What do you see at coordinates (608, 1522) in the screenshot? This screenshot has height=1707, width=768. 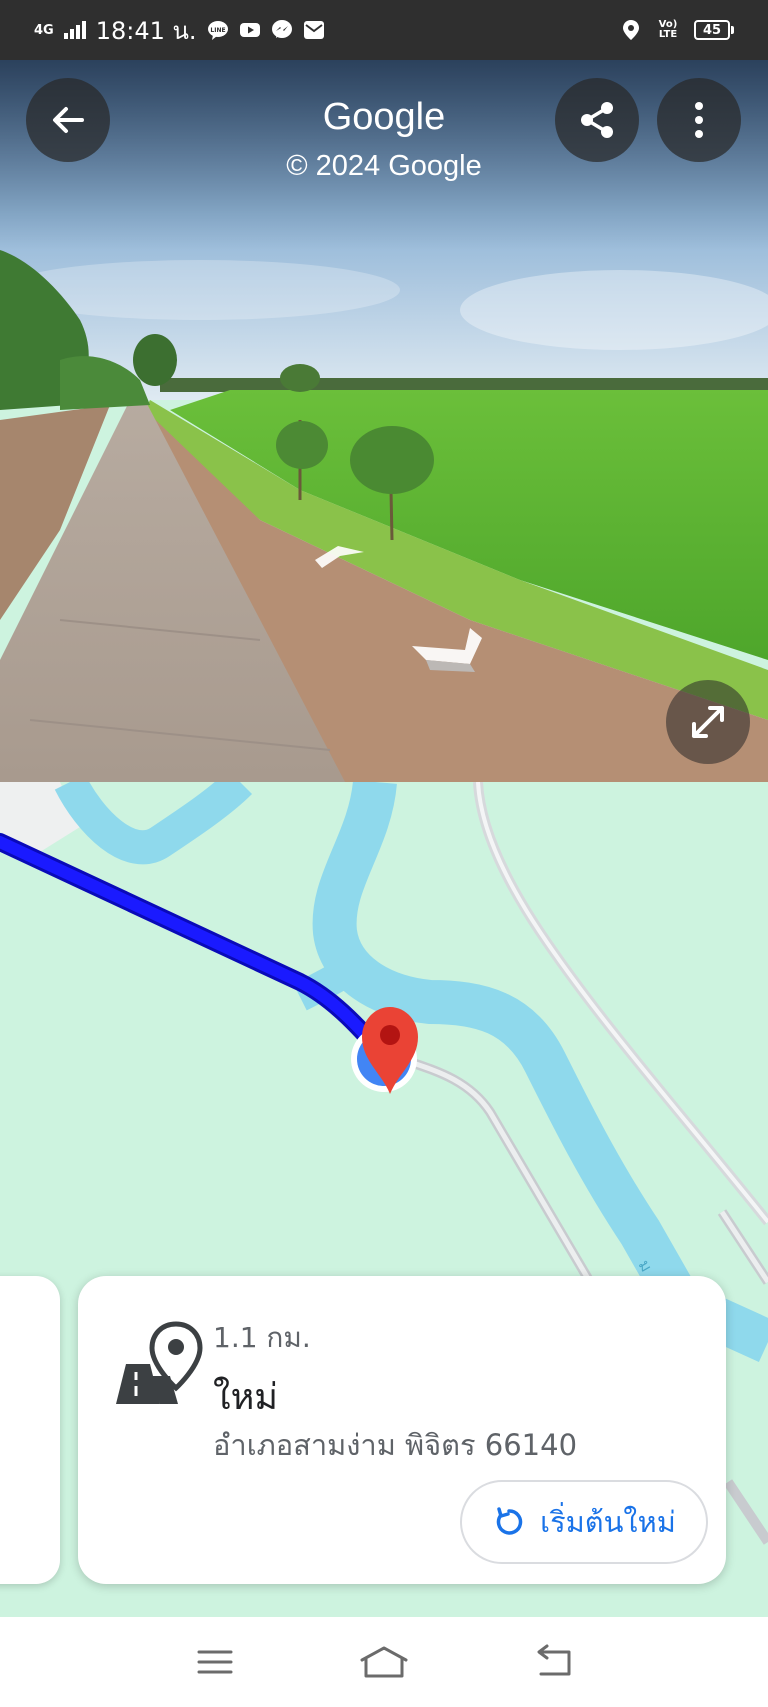 I see `restart-label: เริ่มต้นใหม่` at bounding box center [608, 1522].